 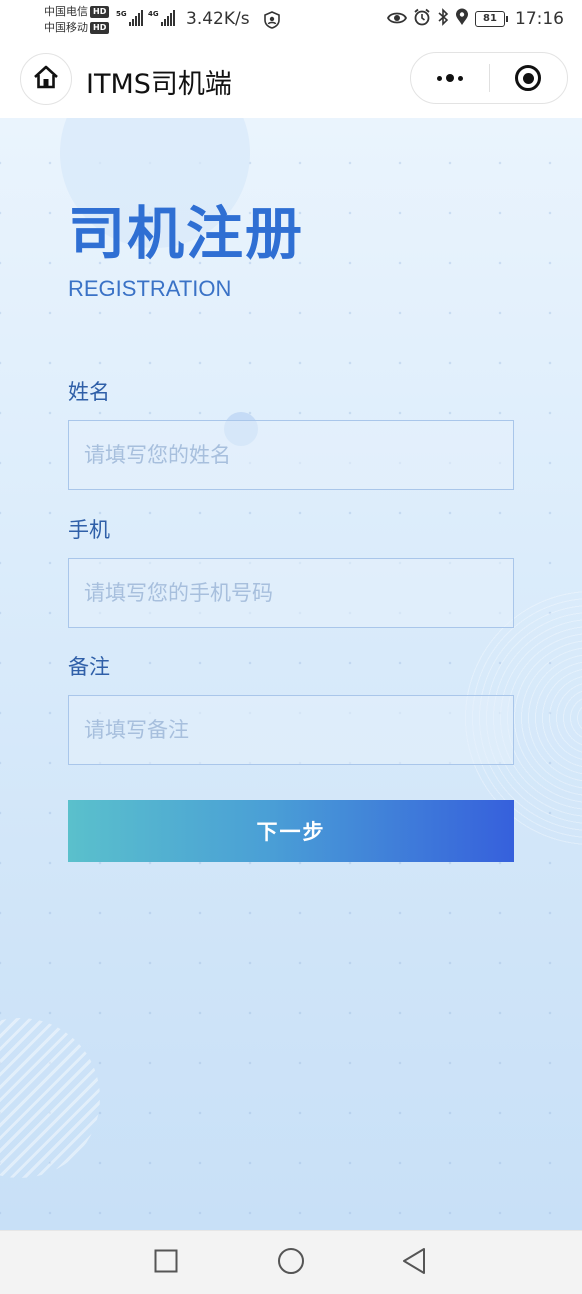 I want to click on name-label: 姓名, so click(x=89, y=392).